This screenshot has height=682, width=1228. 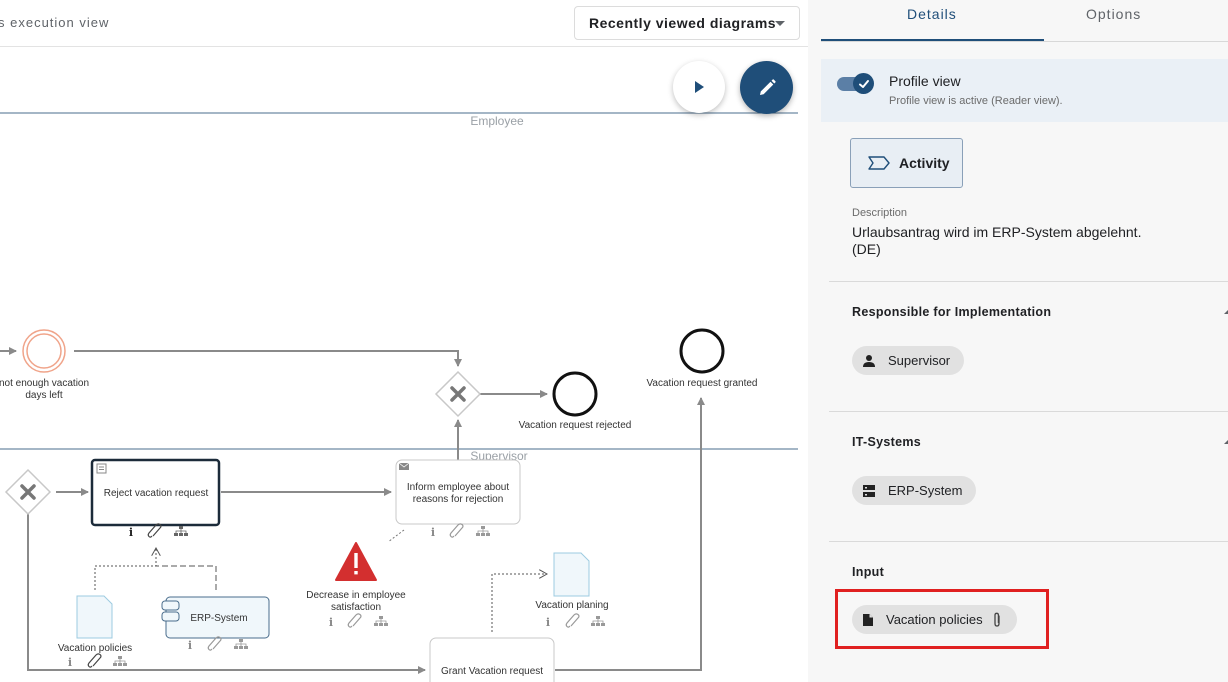 What do you see at coordinates (683, 23) in the screenshot?
I see `recently-viewed-label: Recently viewed diagrams` at bounding box center [683, 23].